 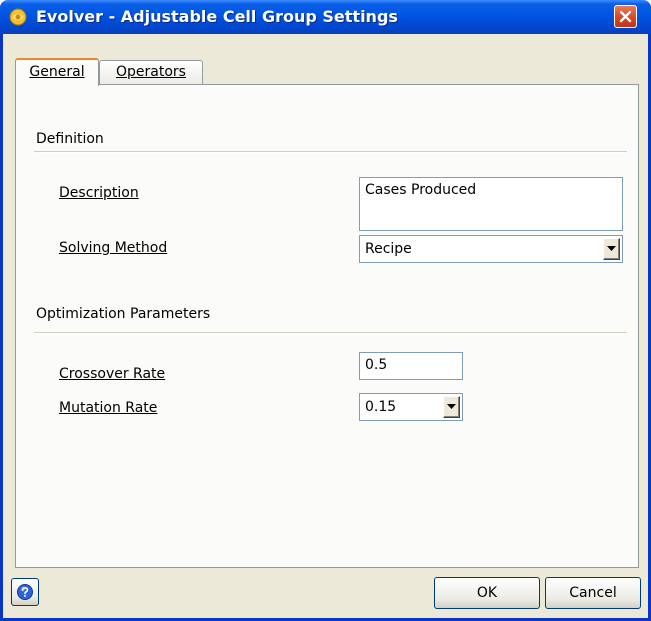 I want to click on close-button, so click(x=625, y=16).